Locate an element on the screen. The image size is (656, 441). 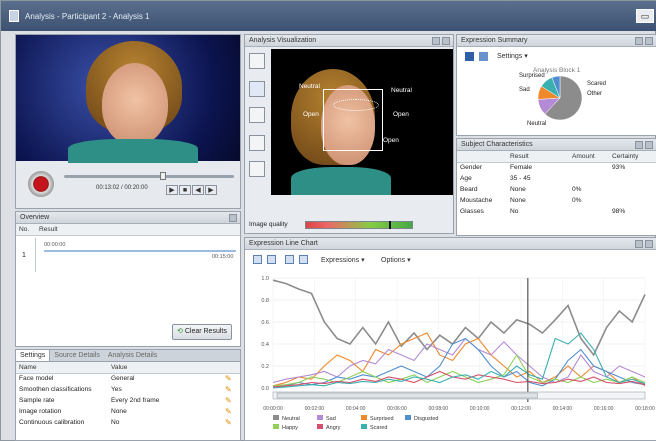
table-row: Moustache None 0% is located at coordinates (521, 200).